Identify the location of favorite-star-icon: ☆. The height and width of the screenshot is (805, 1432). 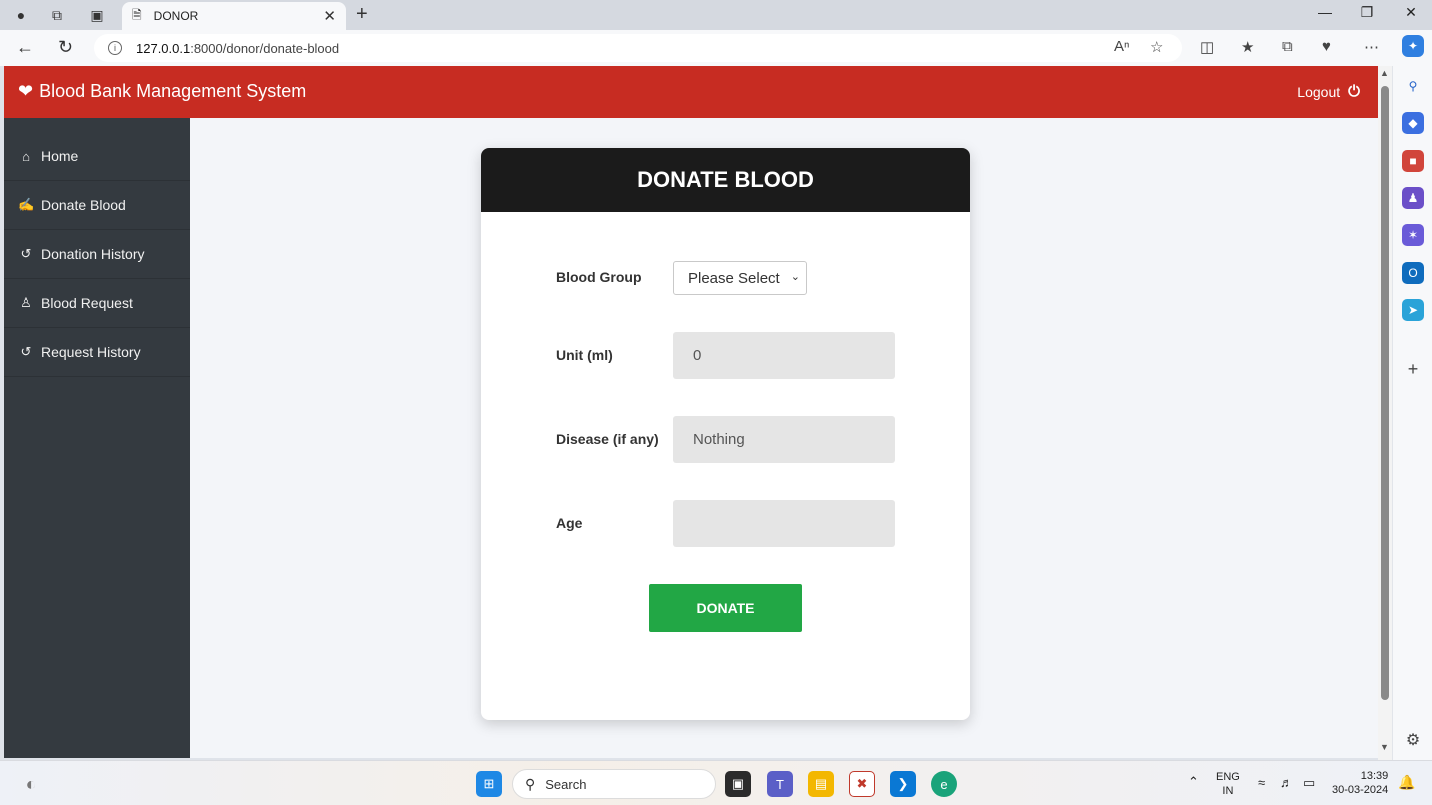
(1156, 47).